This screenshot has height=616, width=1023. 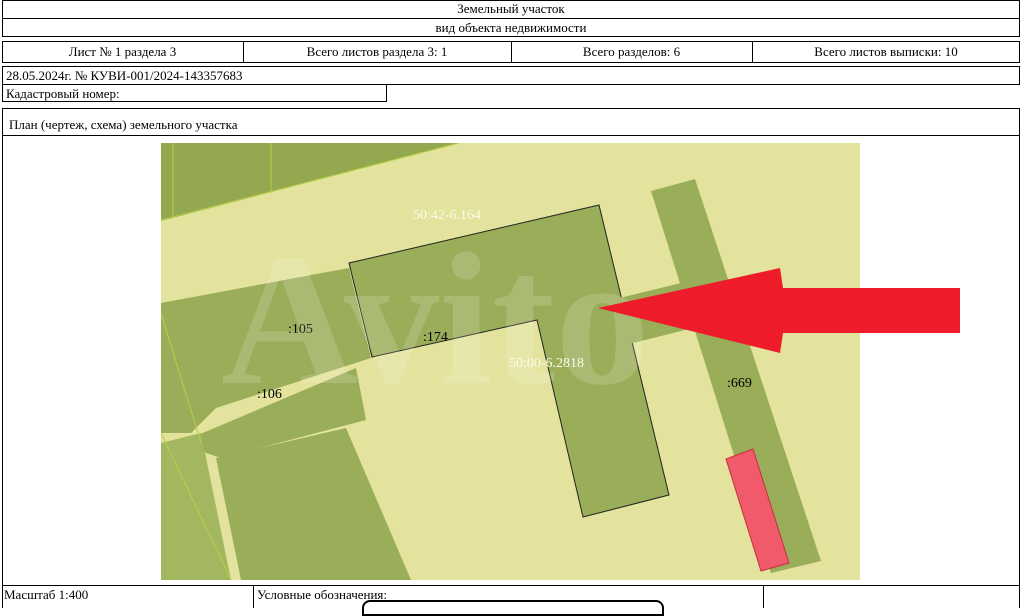 I want to click on plan-heading-divider, so click(x=511, y=135).